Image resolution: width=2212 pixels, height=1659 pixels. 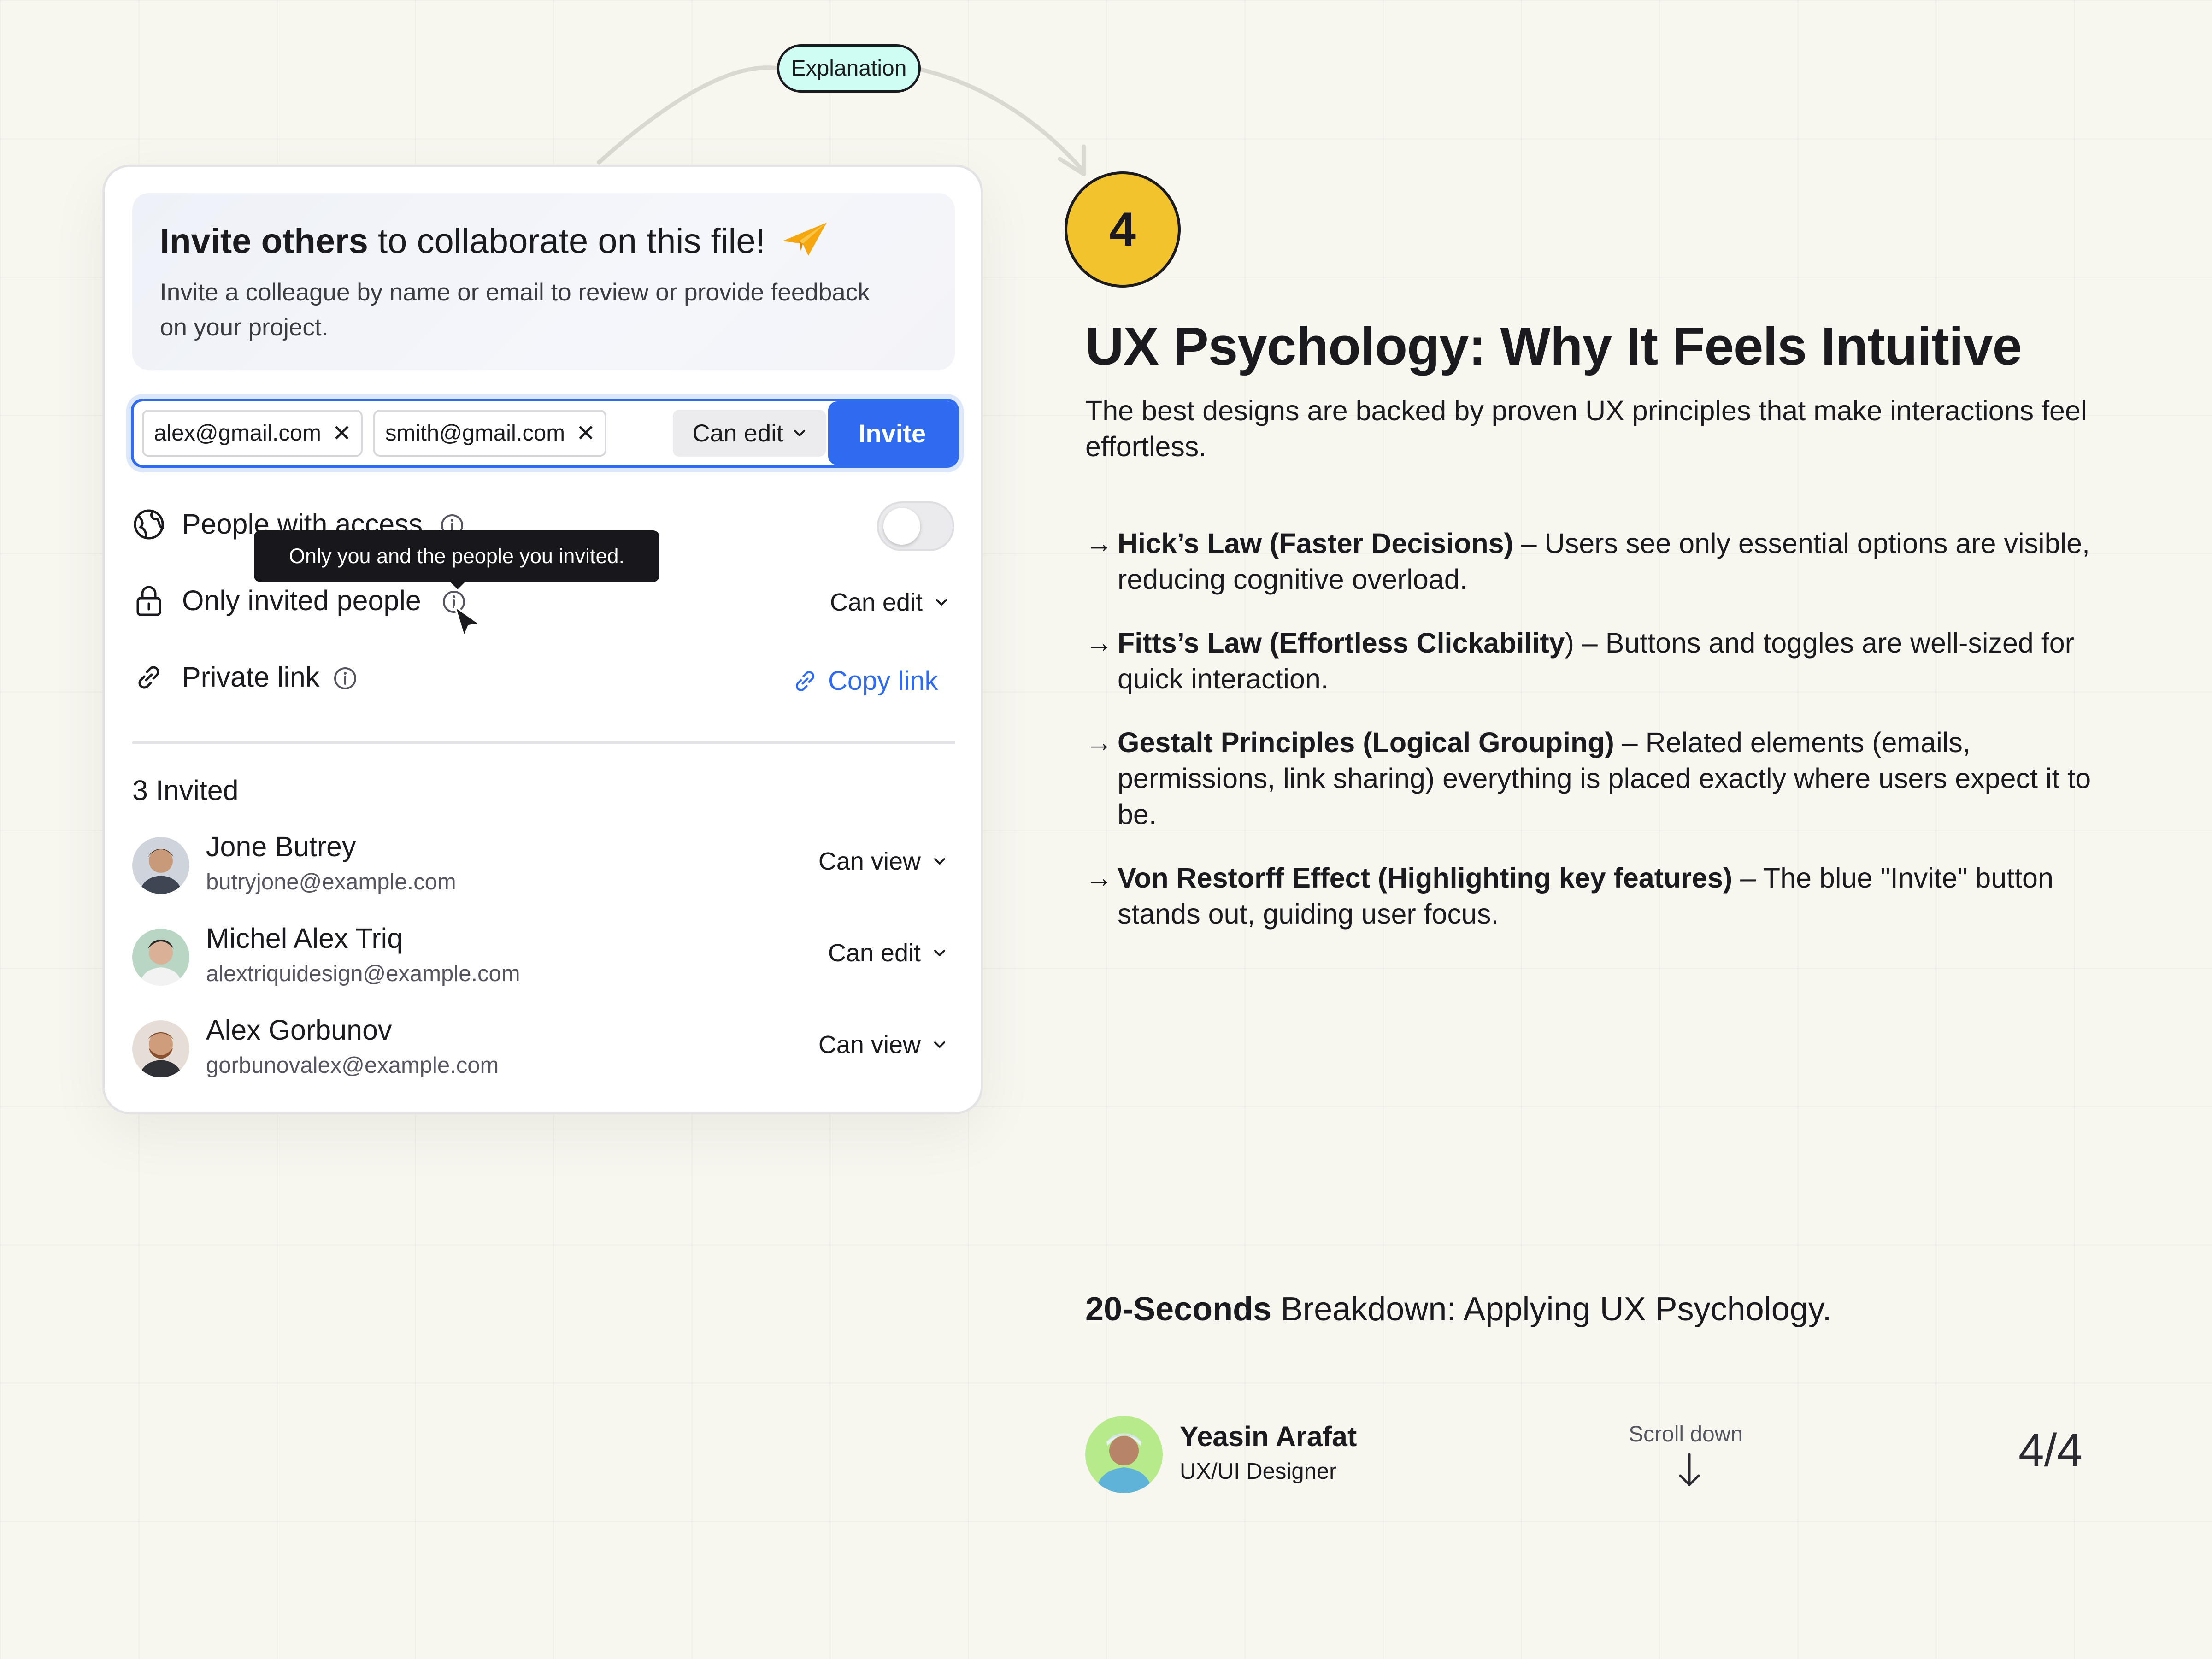 What do you see at coordinates (1123, 229) in the screenshot?
I see `step-number-badge: 4` at bounding box center [1123, 229].